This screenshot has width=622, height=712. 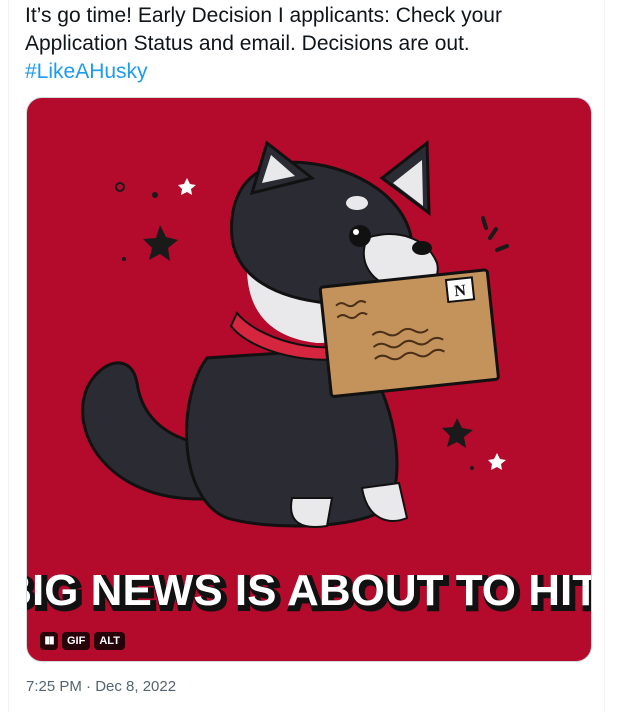 I want to click on gif-controls: ▮▮ GIF ALT, so click(x=82, y=641).